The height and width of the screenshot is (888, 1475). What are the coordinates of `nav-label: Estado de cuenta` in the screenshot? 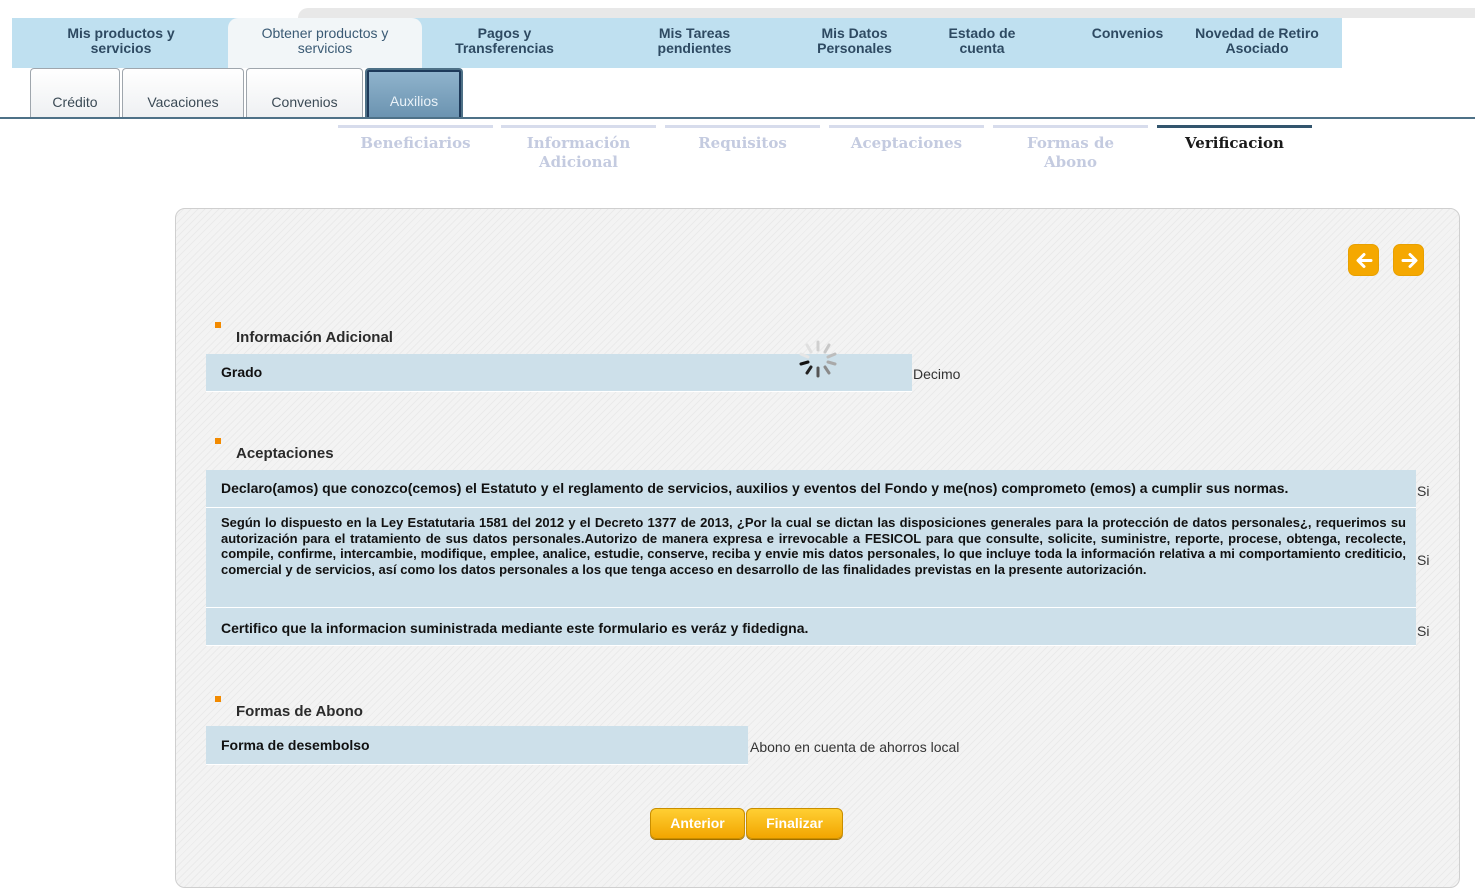 It's located at (982, 40).